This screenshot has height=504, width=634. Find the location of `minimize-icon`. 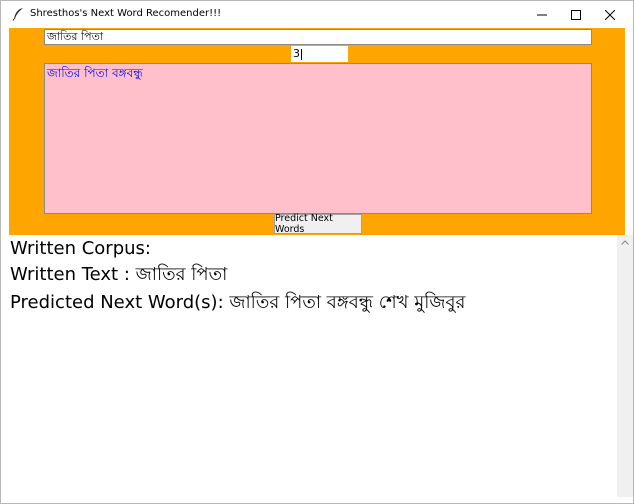

minimize-icon is located at coordinates (542, 14).